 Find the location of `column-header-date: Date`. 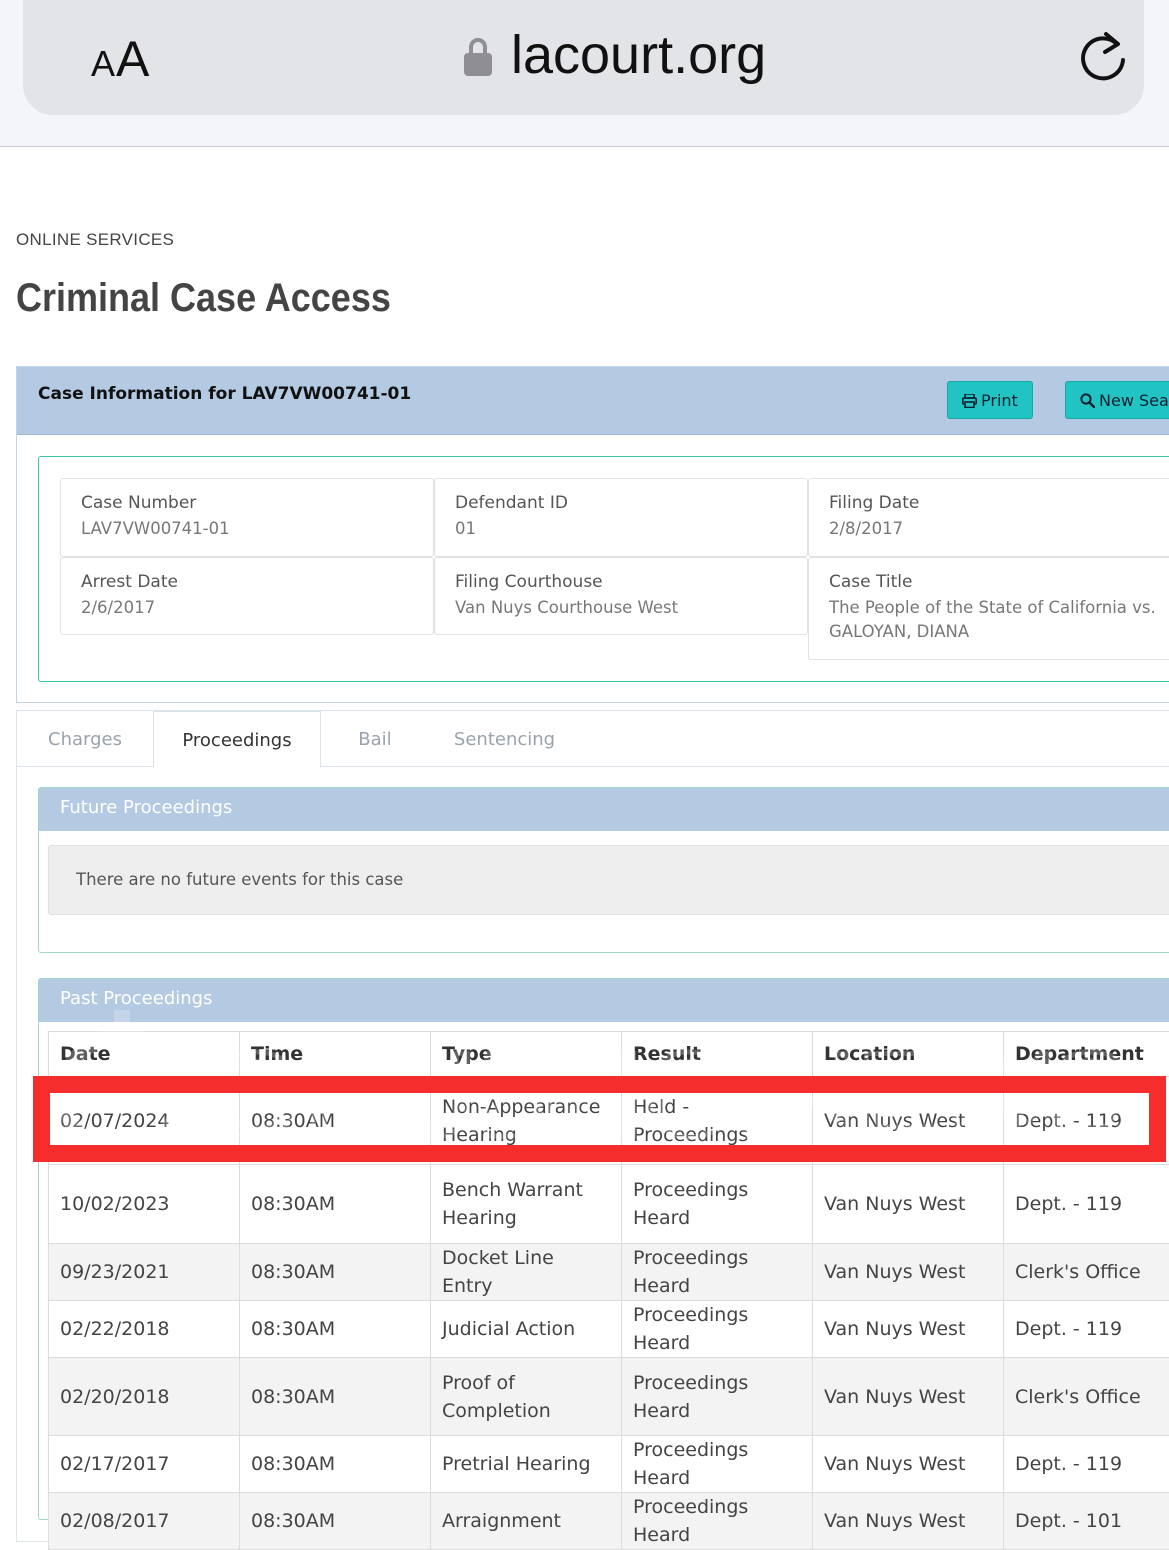

column-header-date: Date is located at coordinates (144, 1054).